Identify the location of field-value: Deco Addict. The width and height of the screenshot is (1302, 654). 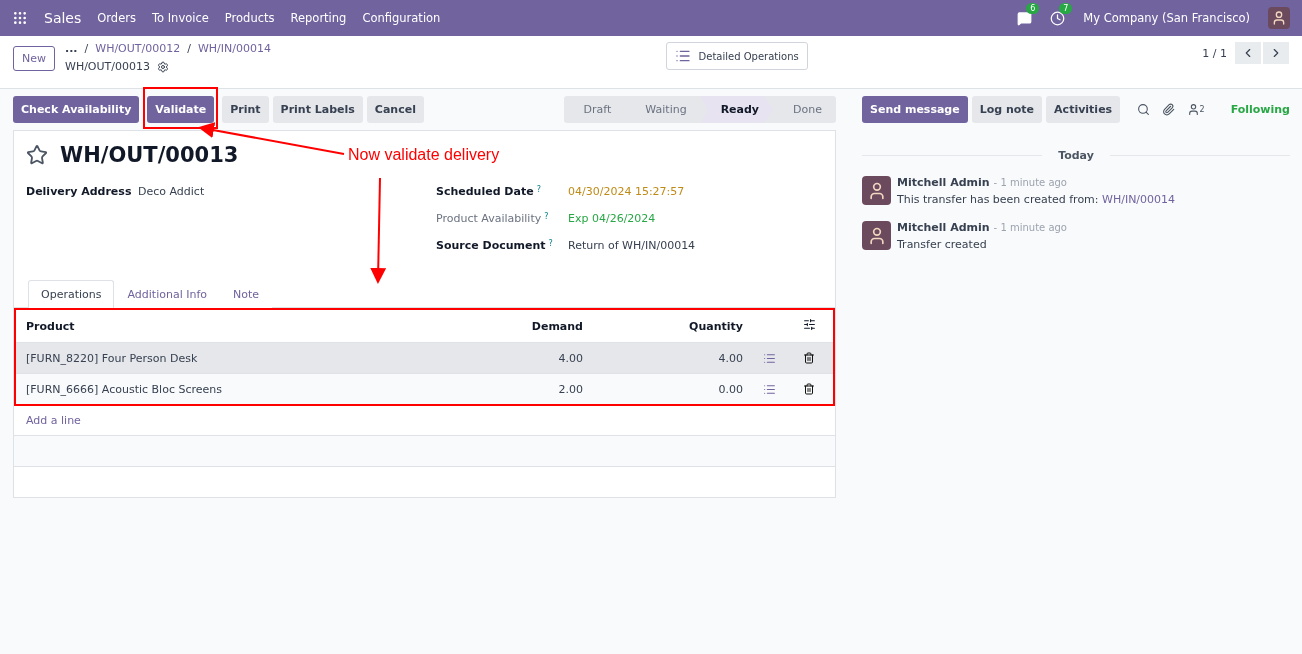
(171, 191).